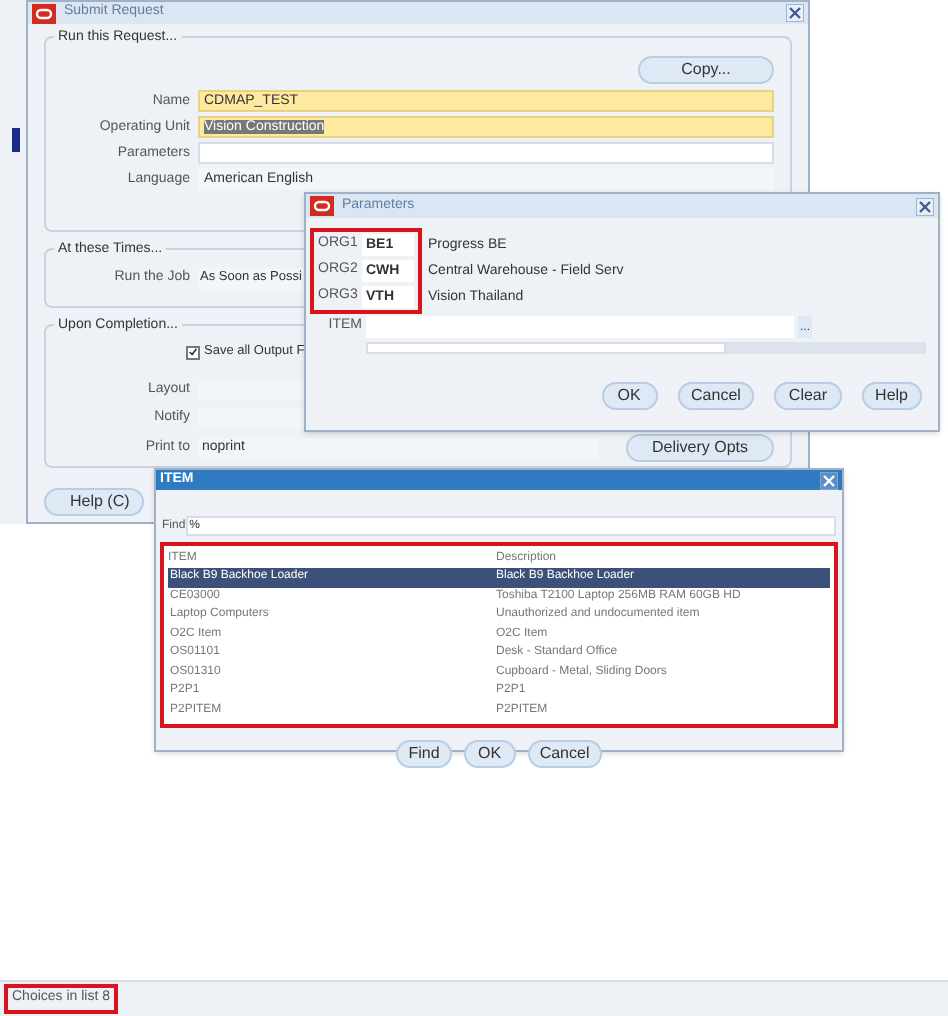 The image size is (948, 1016). Describe the element at coordinates (16, 140) in the screenshot. I see `selection-marker` at that location.